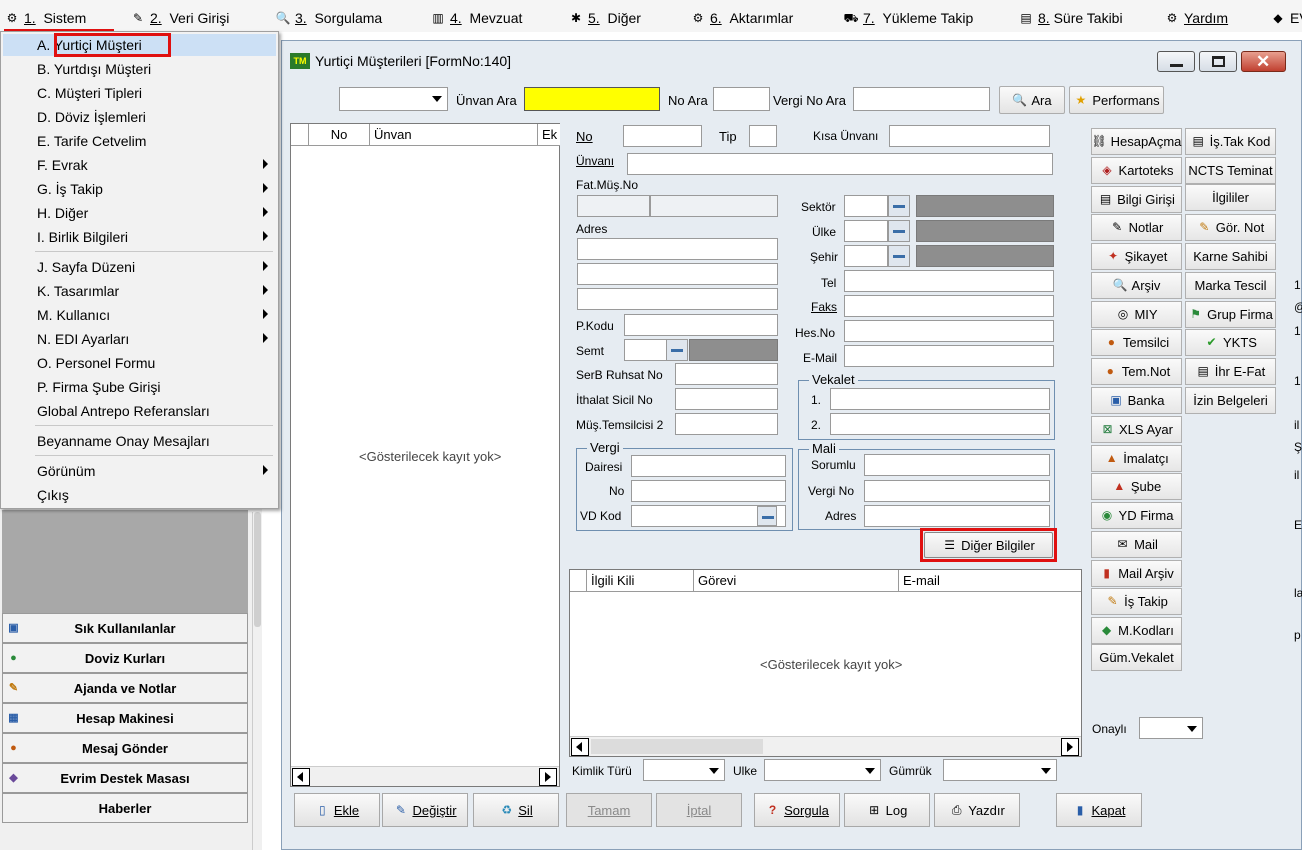 The height and width of the screenshot is (850, 1302). I want to click on bilgi-girisi-button: ▤ Bilgi Girişi, so click(1136, 199).